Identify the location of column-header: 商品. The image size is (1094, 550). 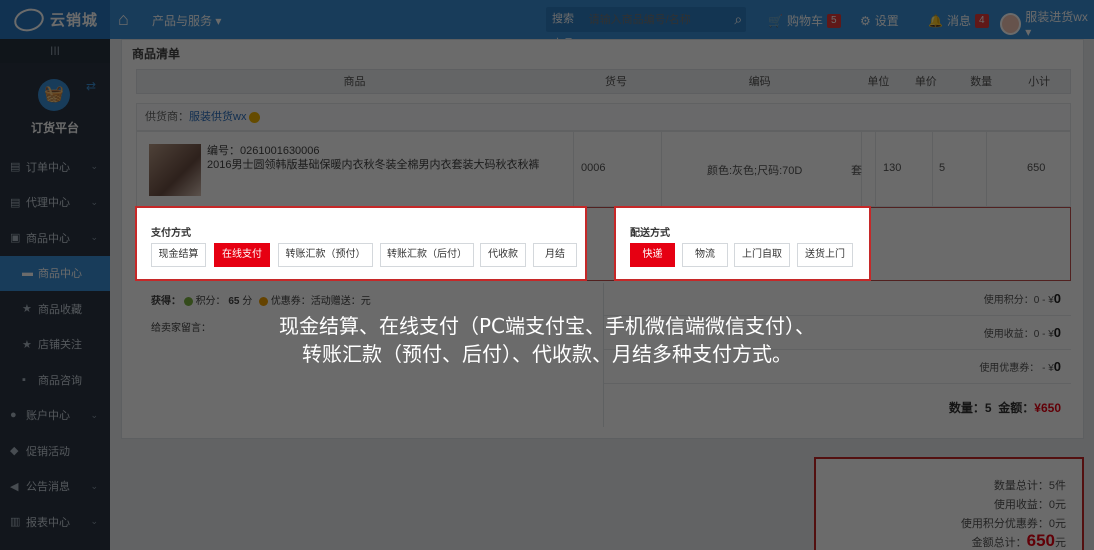
(354, 82).